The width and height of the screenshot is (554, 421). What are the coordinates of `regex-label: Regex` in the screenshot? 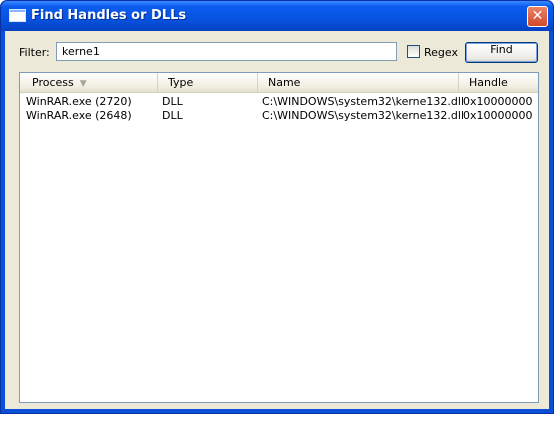 It's located at (441, 52).